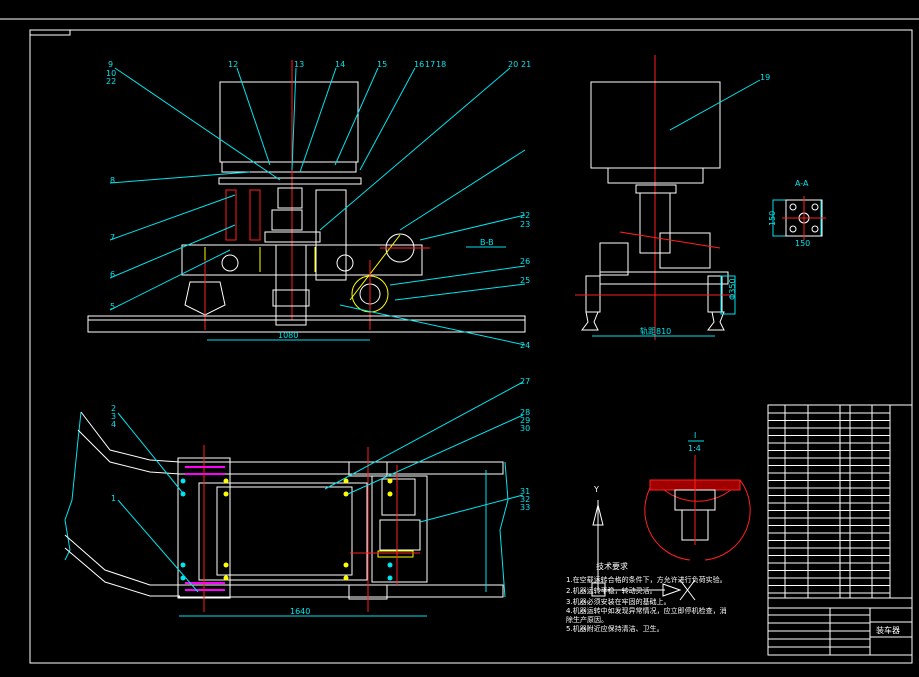 Image resolution: width=919 pixels, height=677 pixels. What do you see at coordinates (112, 274) in the screenshot?
I see `balloon: 6` at bounding box center [112, 274].